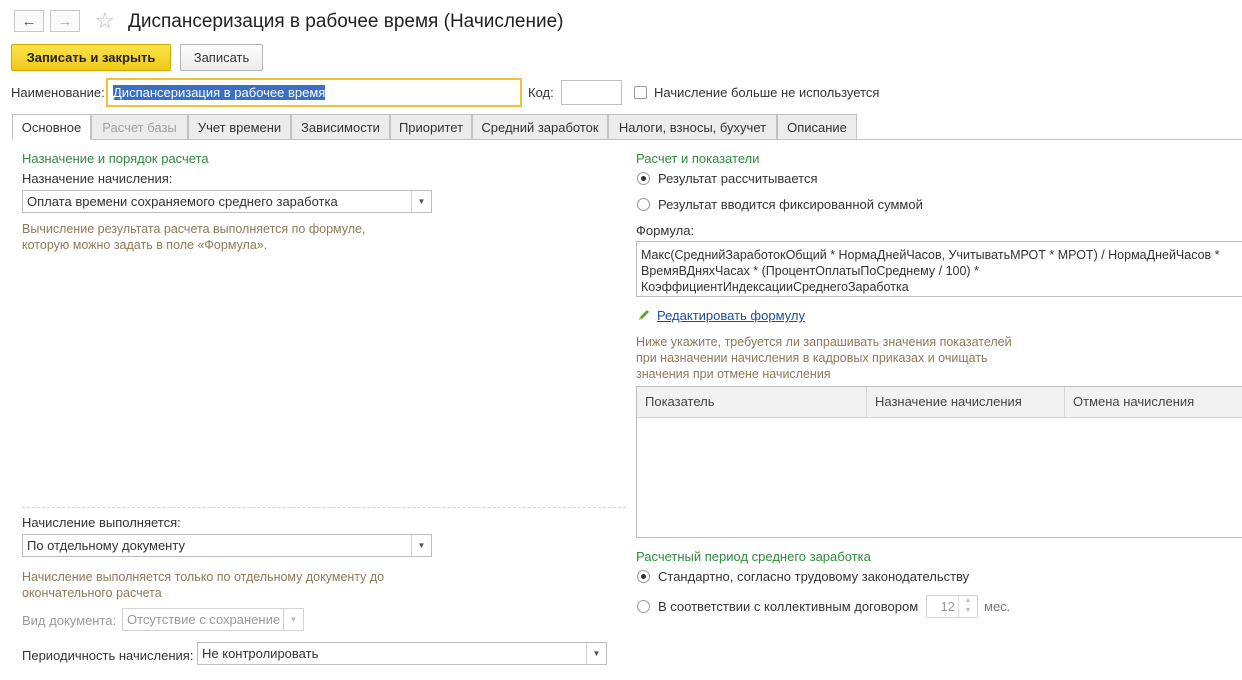 This screenshot has height=680, width=1242. What do you see at coordinates (966, 402) in the screenshot?
I see `column-header-assignment: Назначение начисления` at bounding box center [966, 402].